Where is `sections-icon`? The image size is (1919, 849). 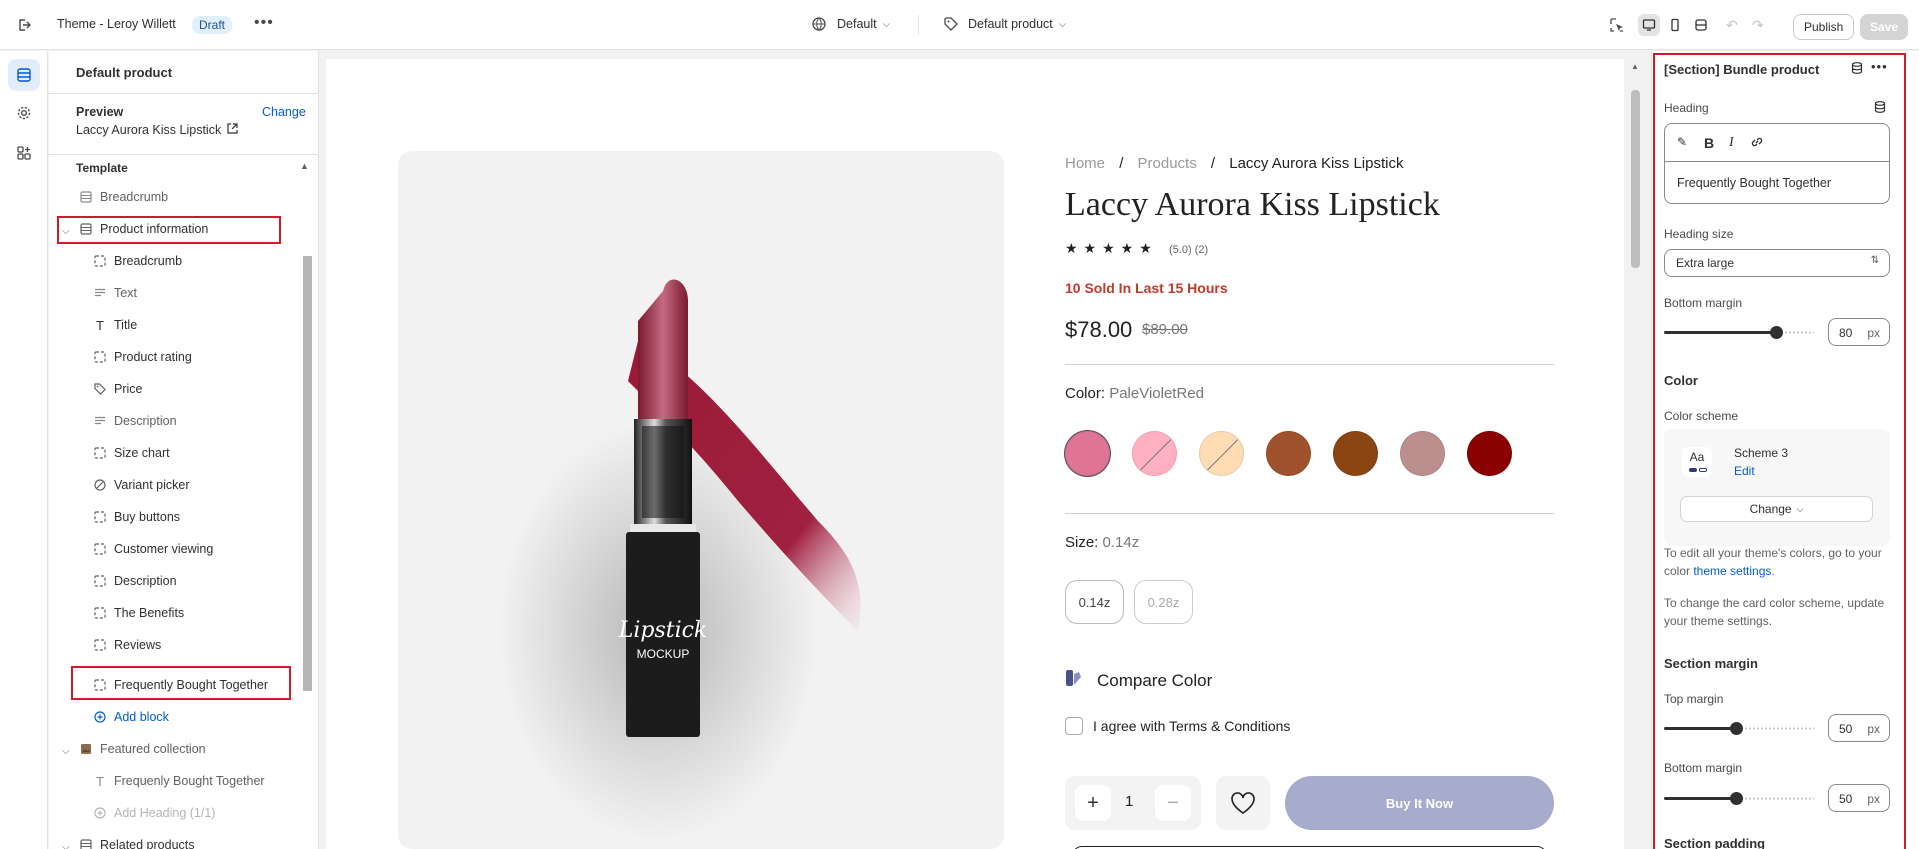 sections-icon is located at coordinates (24, 75).